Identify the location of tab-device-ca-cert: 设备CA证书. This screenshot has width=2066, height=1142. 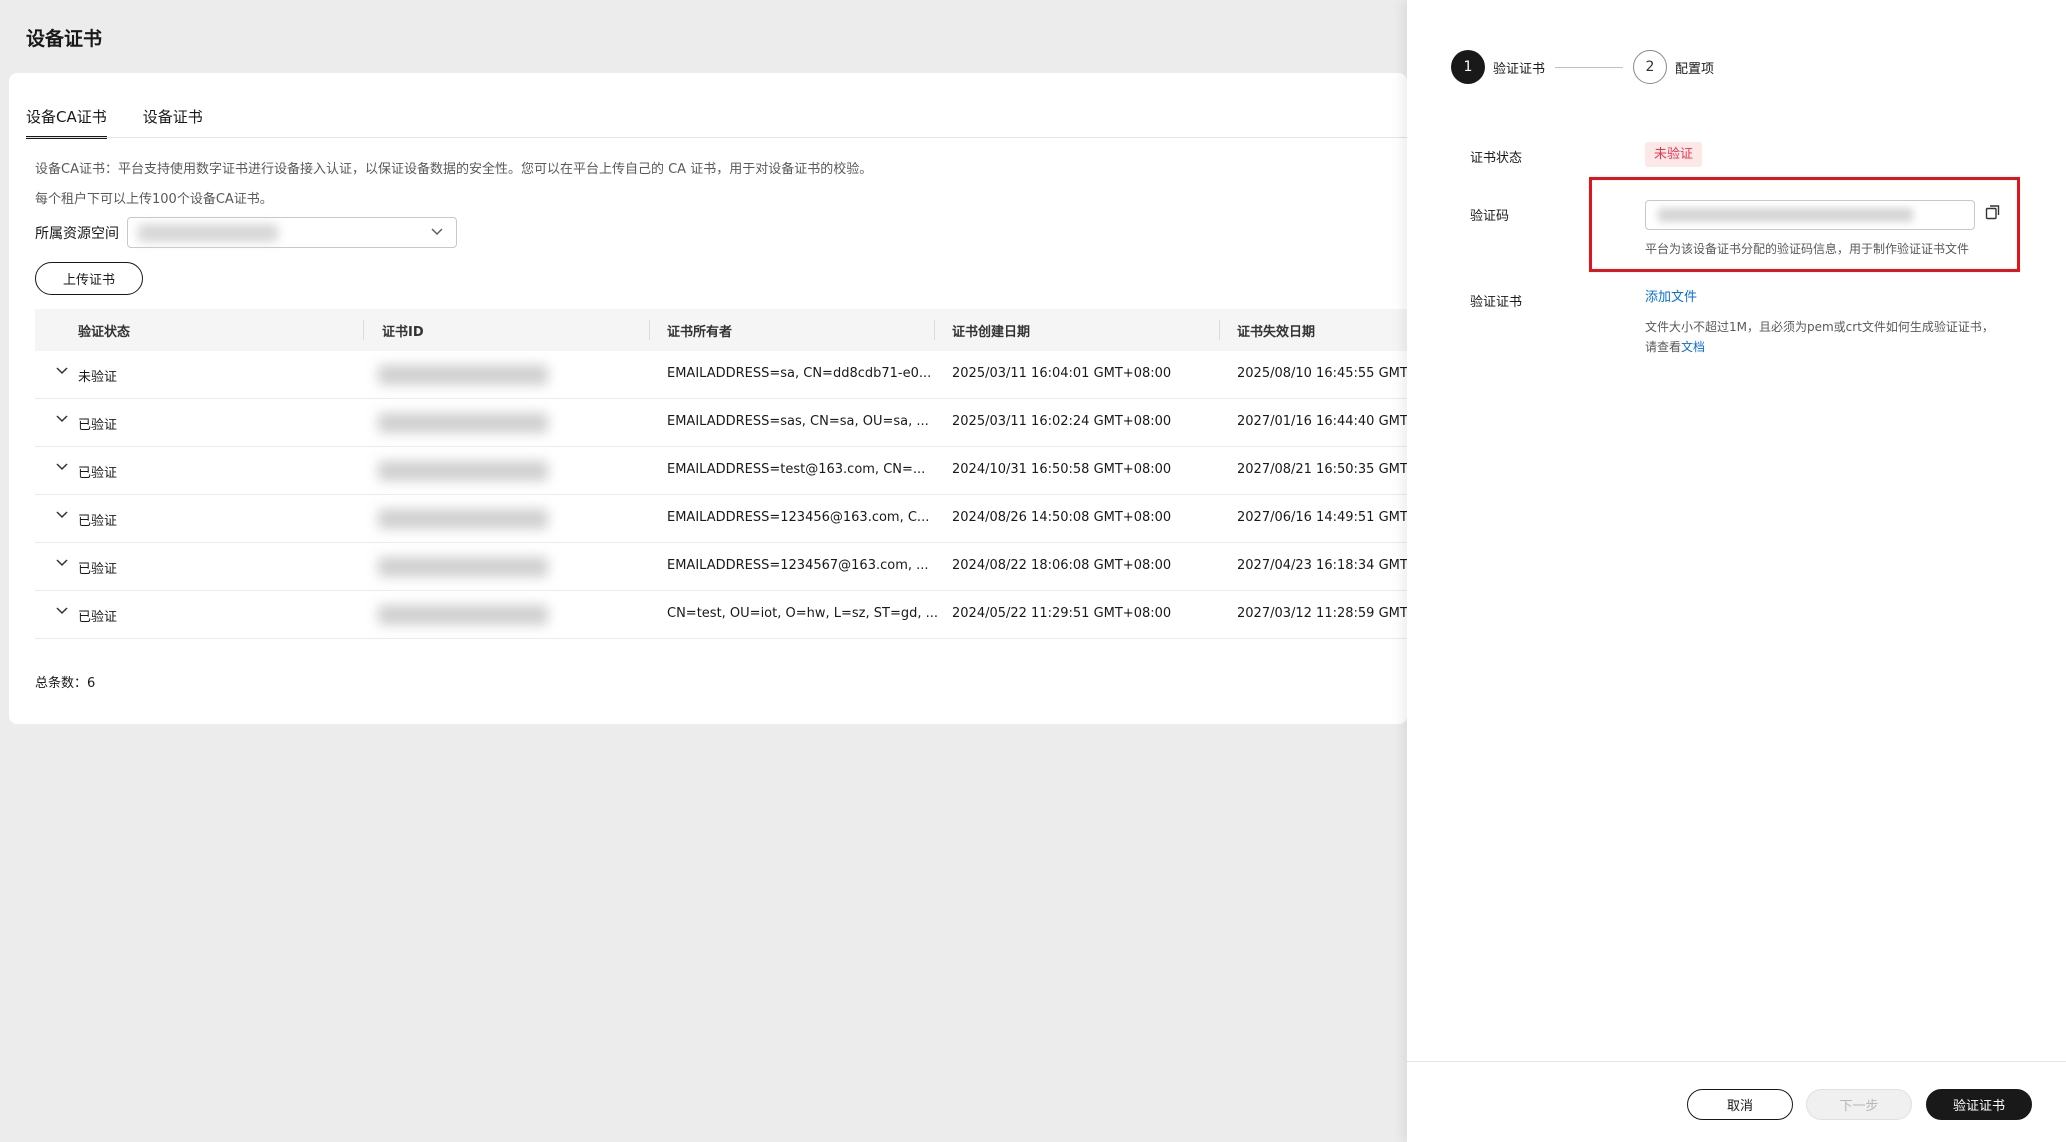
(66, 121).